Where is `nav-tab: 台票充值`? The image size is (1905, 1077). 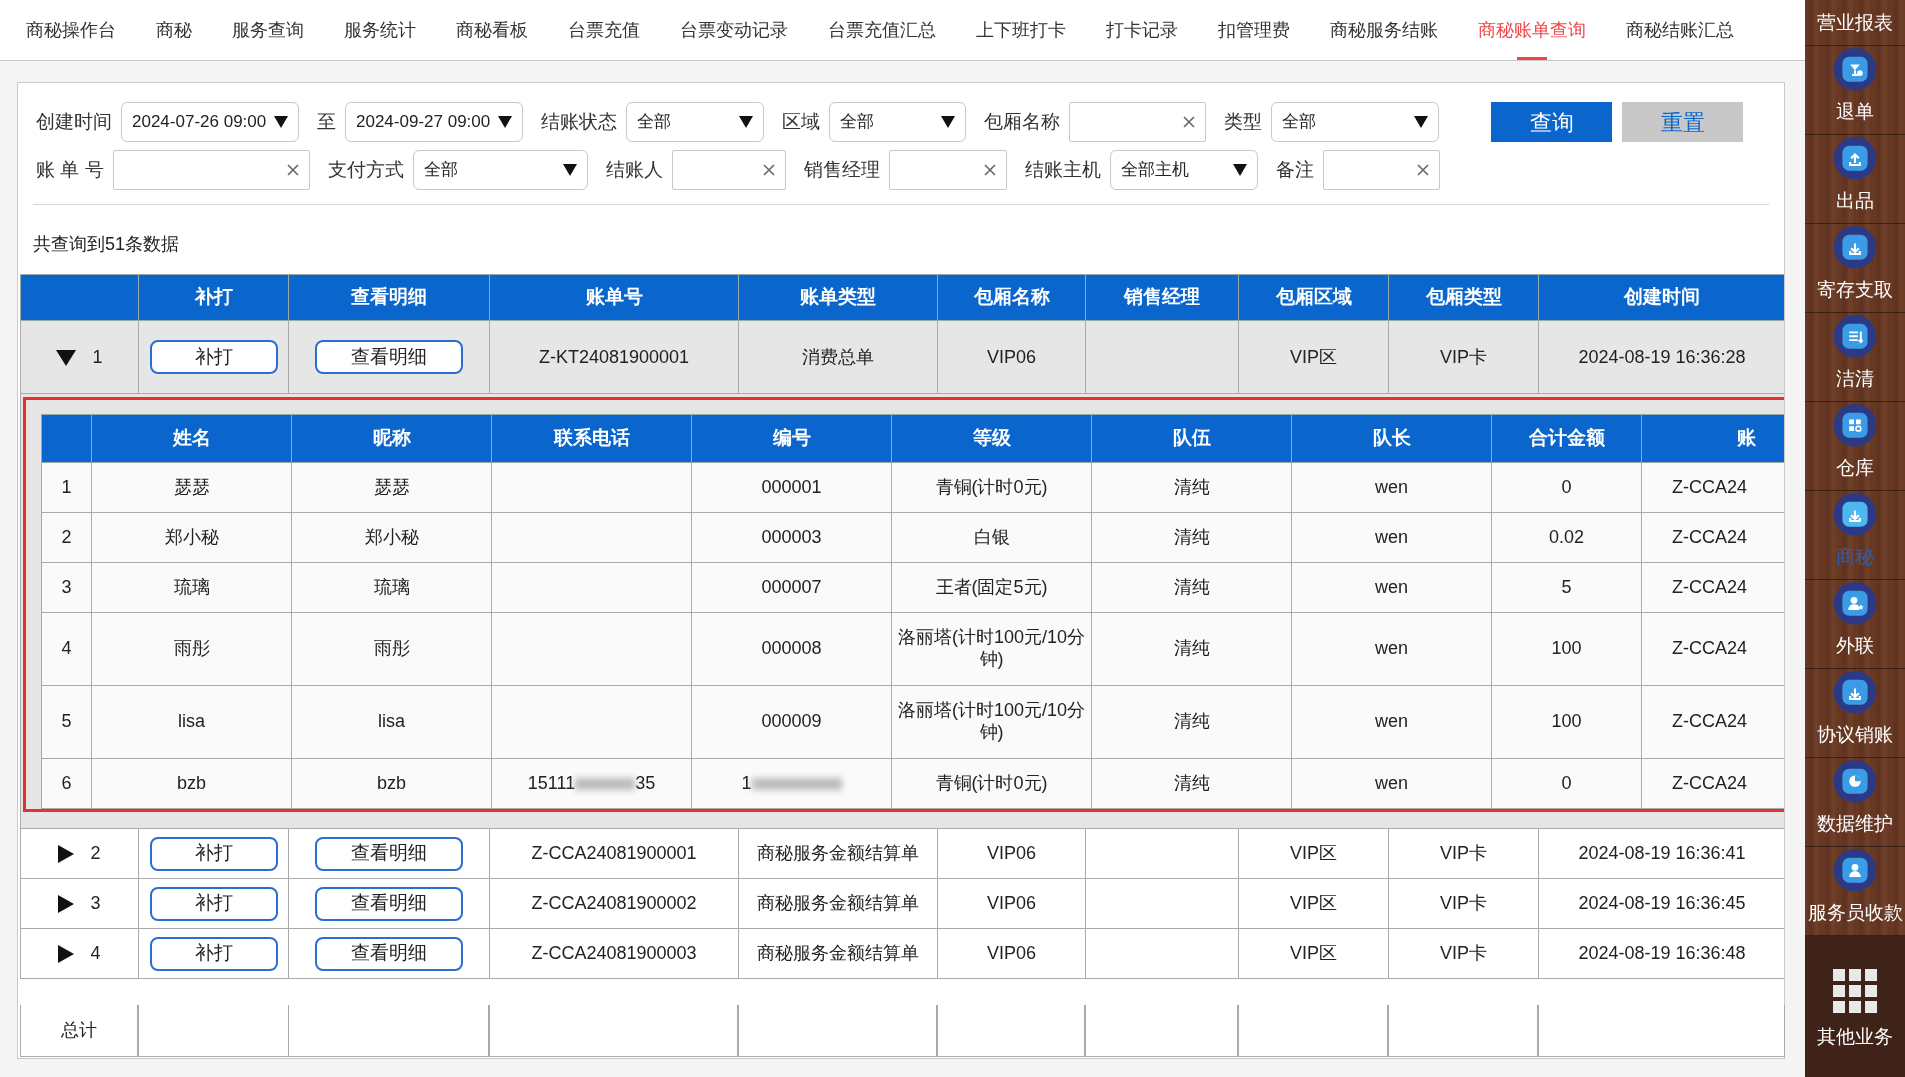
nav-tab: 台票充值 is located at coordinates (604, 30).